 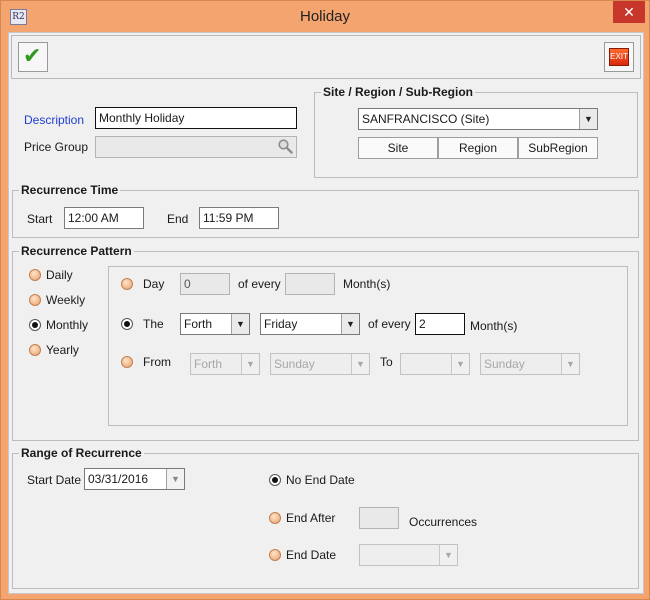 What do you see at coordinates (275, 518) in the screenshot?
I see `end-after-radio` at bounding box center [275, 518].